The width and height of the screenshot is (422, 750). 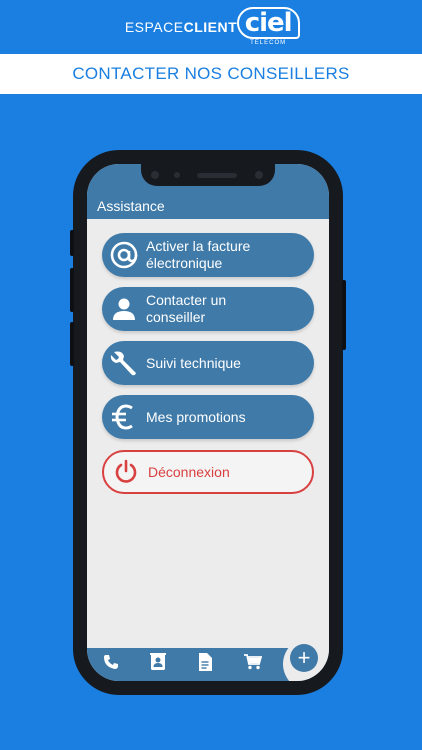 What do you see at coordinates (344, 315) in the screenshot?
I see `phone-power-button` at bounding box center [344, 315].